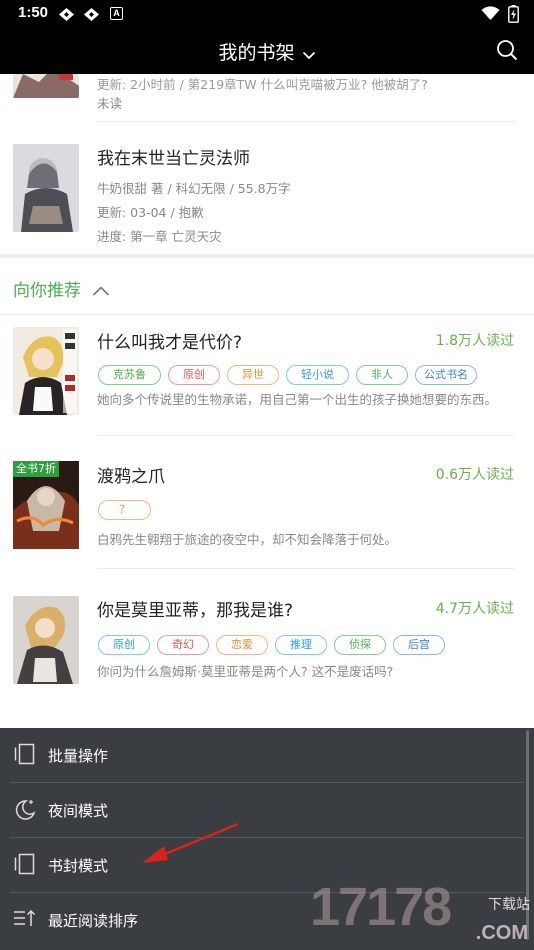 The width and height of the screenshot is (534, 950). I want to click on watermark-site: 下载站, so click(509, 905).